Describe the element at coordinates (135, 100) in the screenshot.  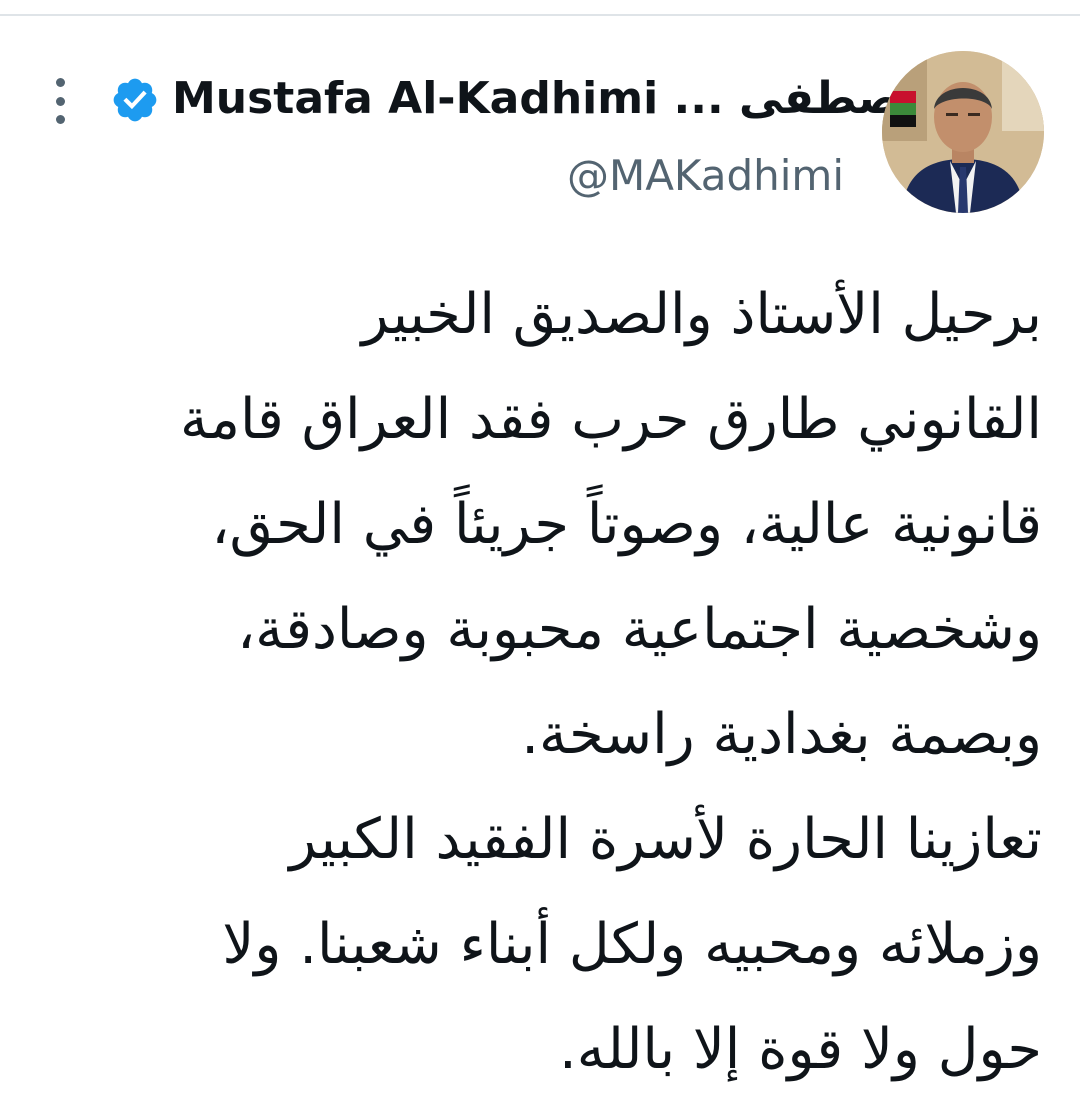
I see `verified-badge-icon` at that location.